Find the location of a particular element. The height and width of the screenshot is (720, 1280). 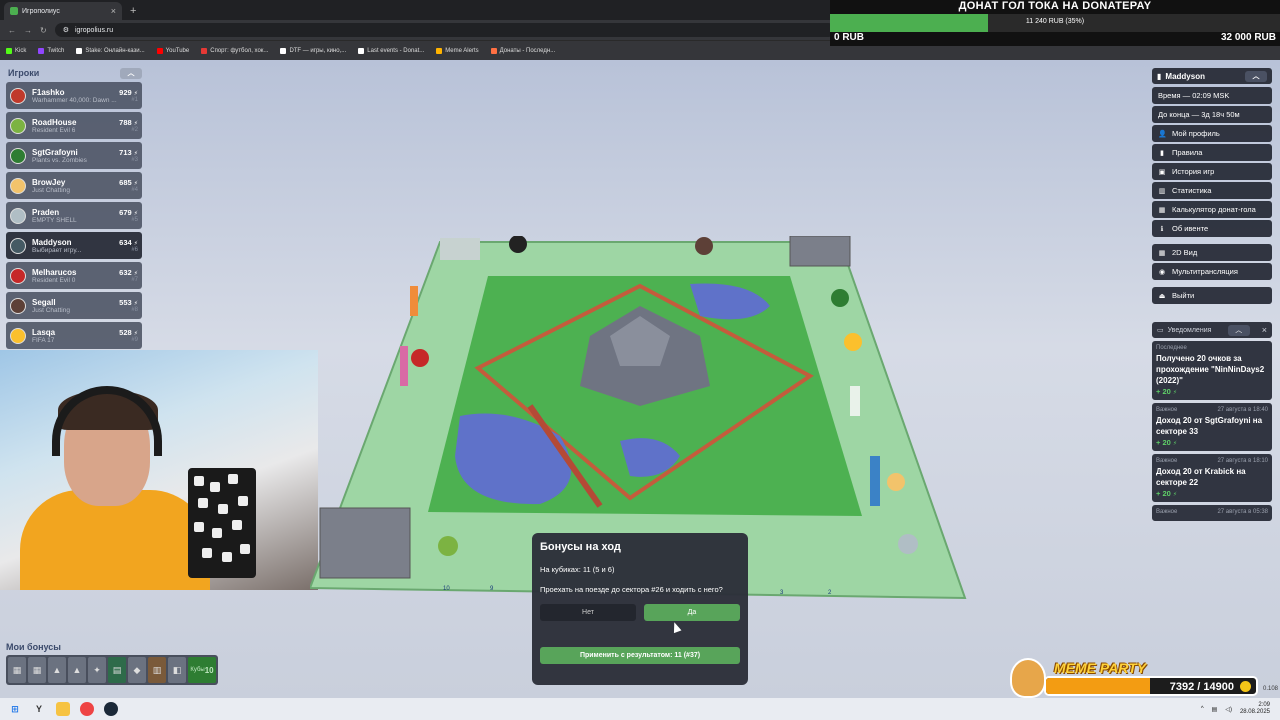

no-button: Нет is located at coordinates (588, 612).